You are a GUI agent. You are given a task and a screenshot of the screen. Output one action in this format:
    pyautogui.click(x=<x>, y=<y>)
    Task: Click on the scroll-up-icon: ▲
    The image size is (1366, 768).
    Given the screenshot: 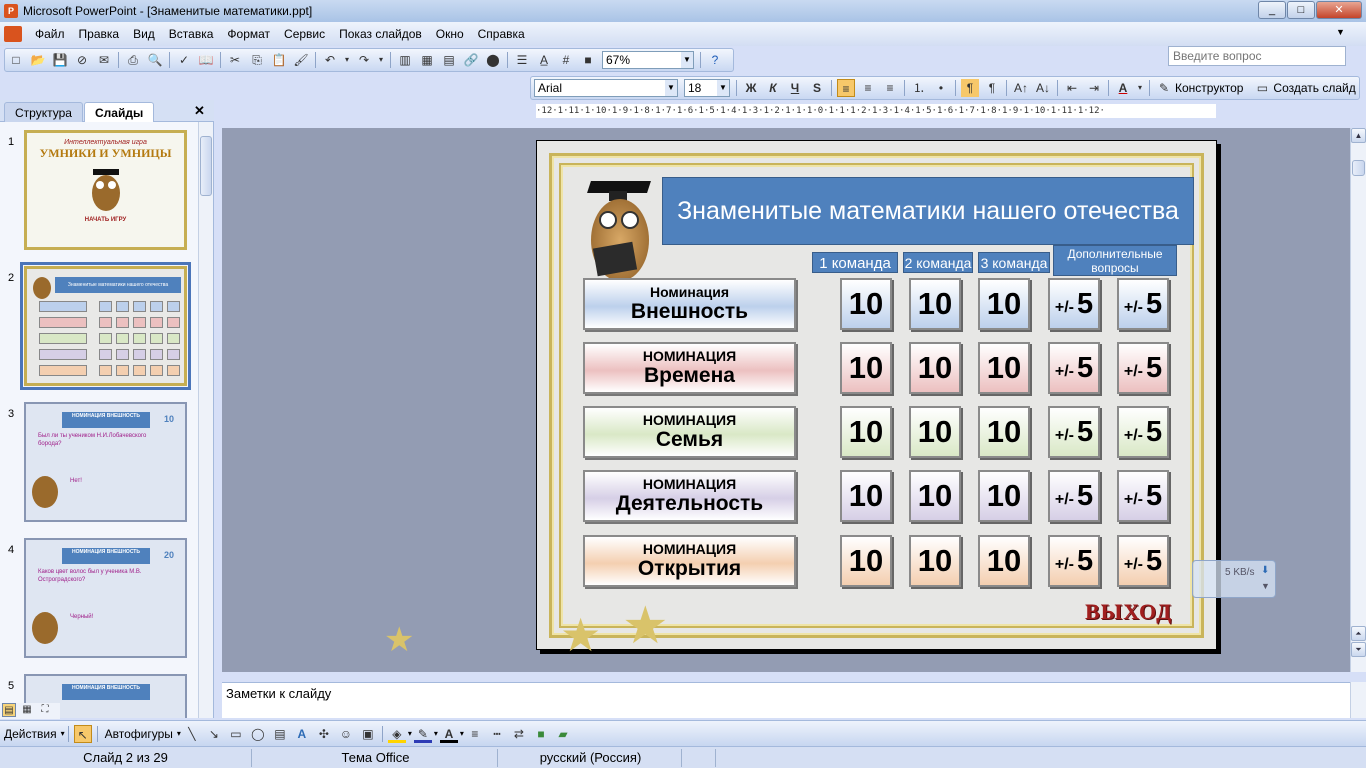 What is the action you would take?
    pyautogui.click(x=1358, y=135)
    